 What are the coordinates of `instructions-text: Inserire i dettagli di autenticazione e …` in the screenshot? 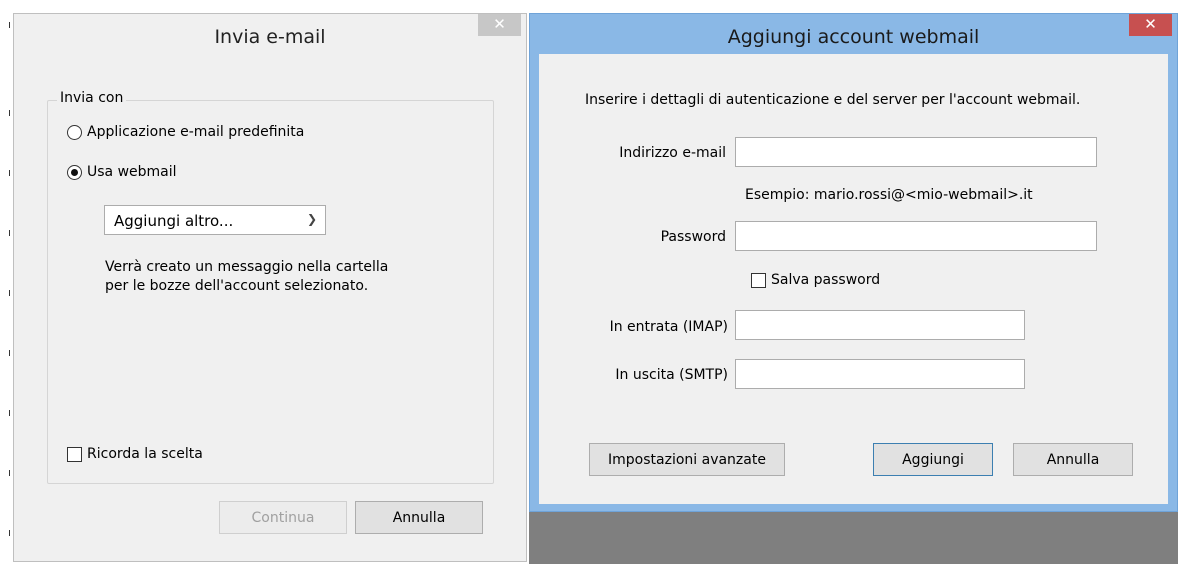 It's located at (833, 100).